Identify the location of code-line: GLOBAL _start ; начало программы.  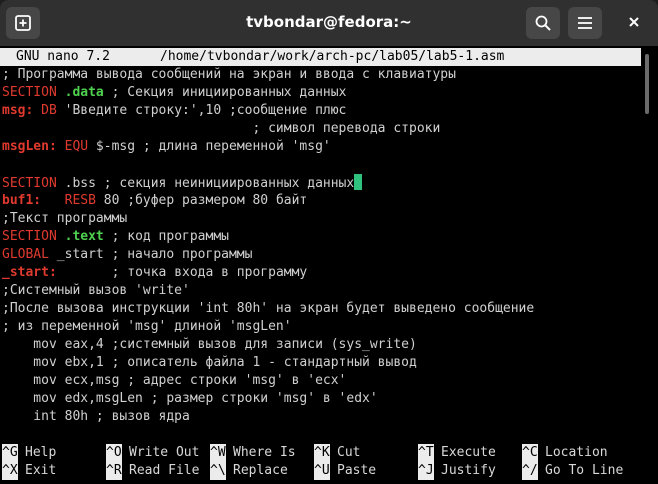
(127, 254).